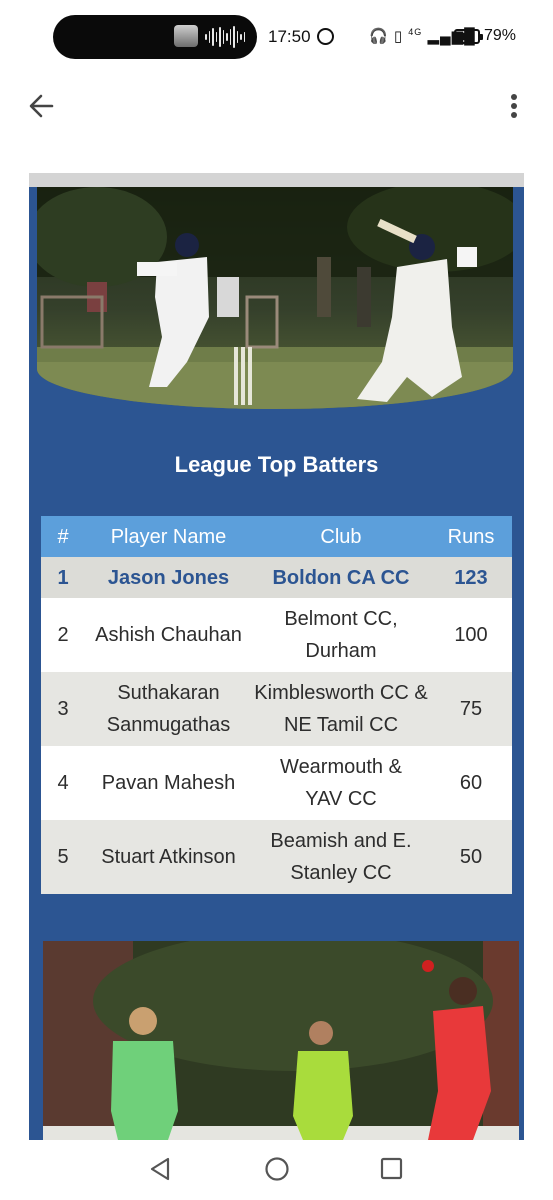  What do you see at coordinates (63, 577) in the screenshot?
I see `rank-cell: 1` at bounding box center [63, 577].